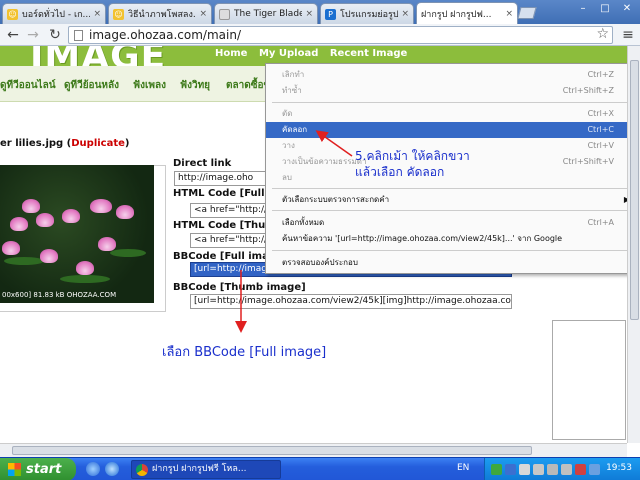  Describe the element at coordinates (451, 114) in the screenshot. I see `menu-cut: ตัด Ctrl+X` at that location.